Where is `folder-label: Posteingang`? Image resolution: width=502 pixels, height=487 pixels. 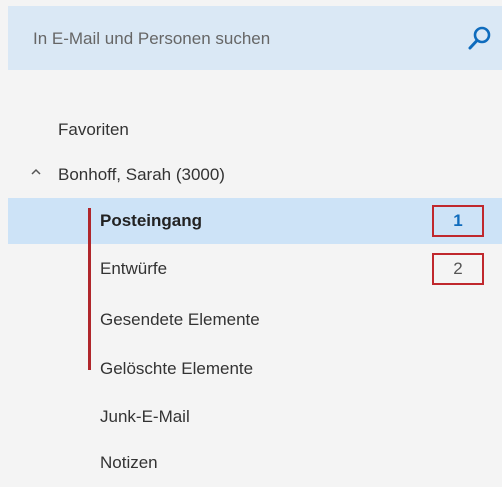
folder-label: Posteingang is located at coordinates (151, 220).